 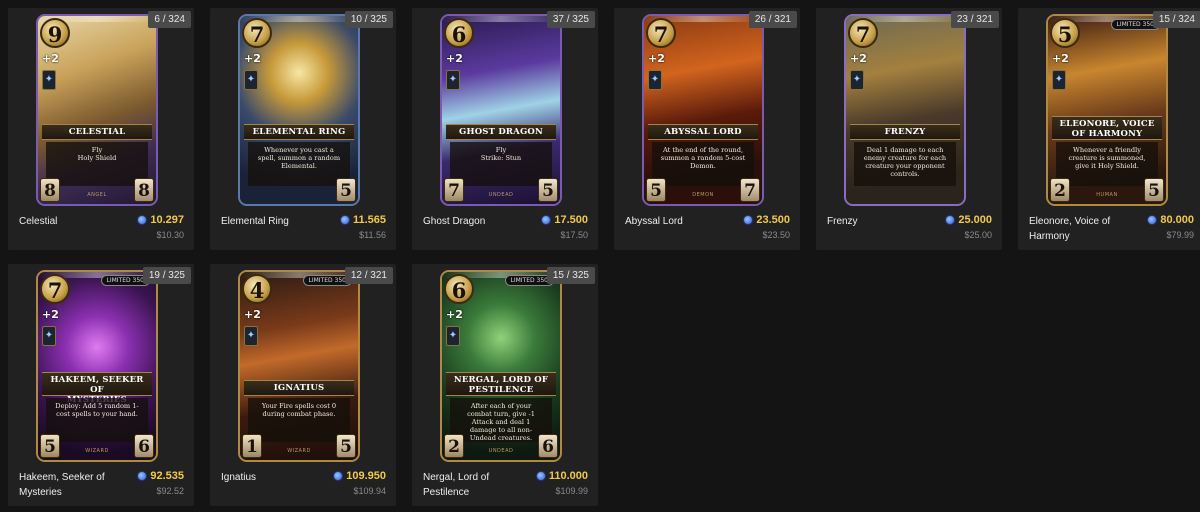 I want to click on gods-price: 109.950, so click(x=359, y=476).